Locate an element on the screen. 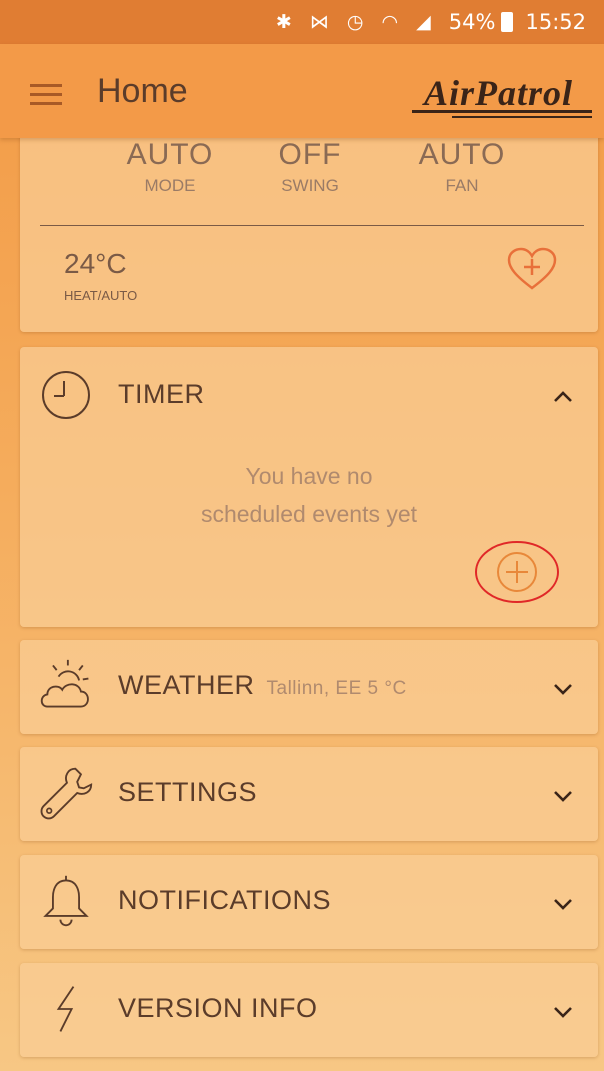  settings-card: SETTINGS is located at coordinates (309, 794).